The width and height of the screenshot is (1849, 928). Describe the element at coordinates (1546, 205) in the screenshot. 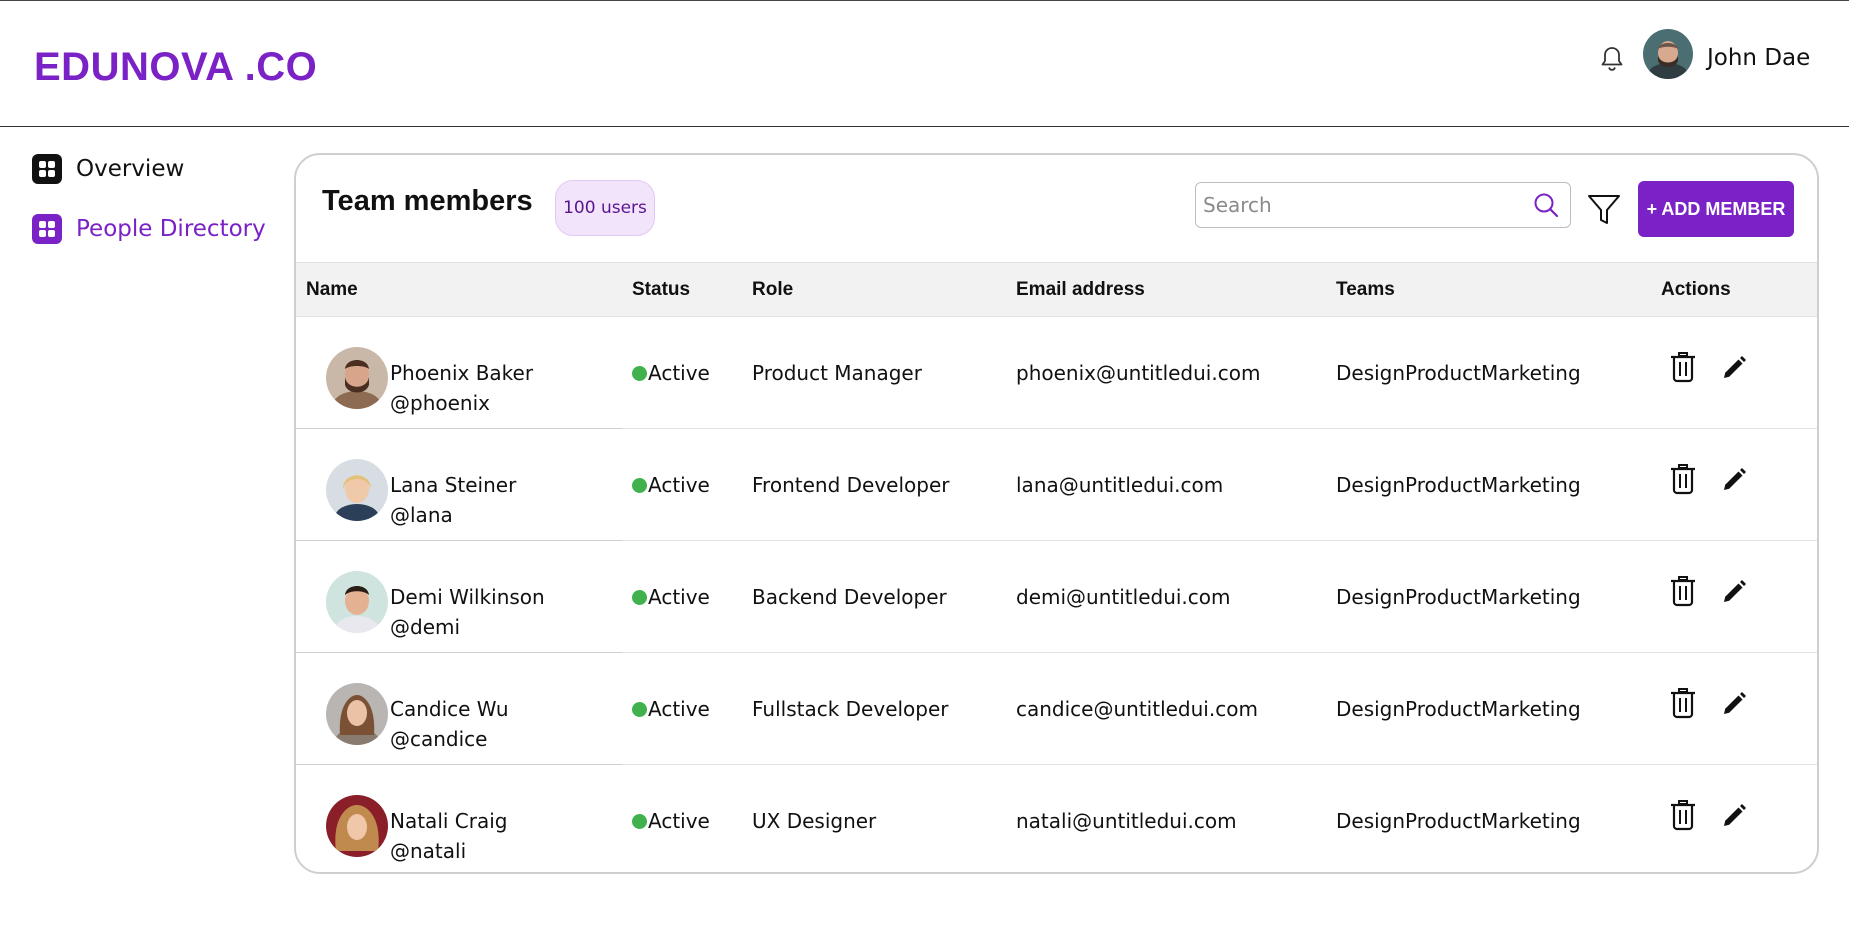

I see `search-icon` at that location.